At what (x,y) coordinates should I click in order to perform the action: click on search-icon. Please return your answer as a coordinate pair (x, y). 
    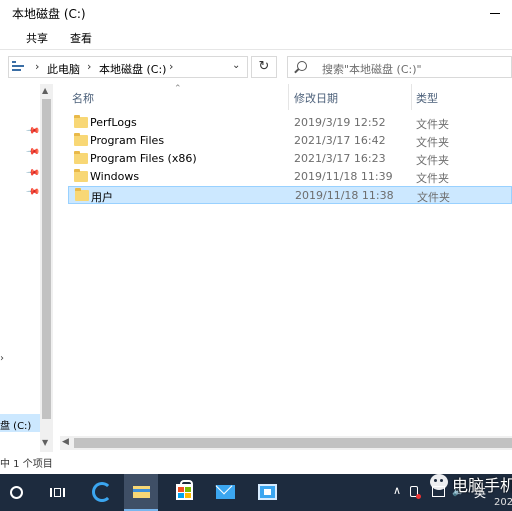
    Looking at the image, I should click on (302, 66).